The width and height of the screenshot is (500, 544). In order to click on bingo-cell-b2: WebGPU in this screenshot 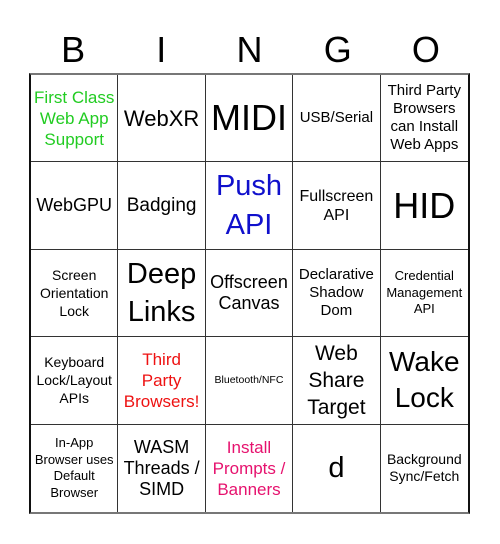, I will do `click(75, 206)`.